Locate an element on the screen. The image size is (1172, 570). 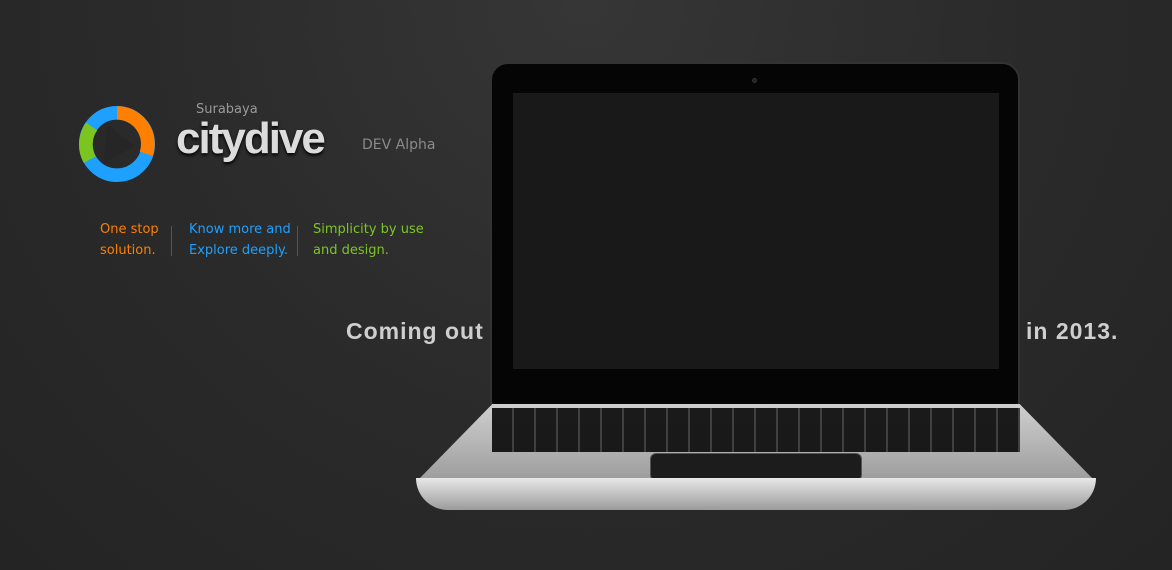
tagline-2: Know more and Explore deeply. is located at coordinates (240, 240).